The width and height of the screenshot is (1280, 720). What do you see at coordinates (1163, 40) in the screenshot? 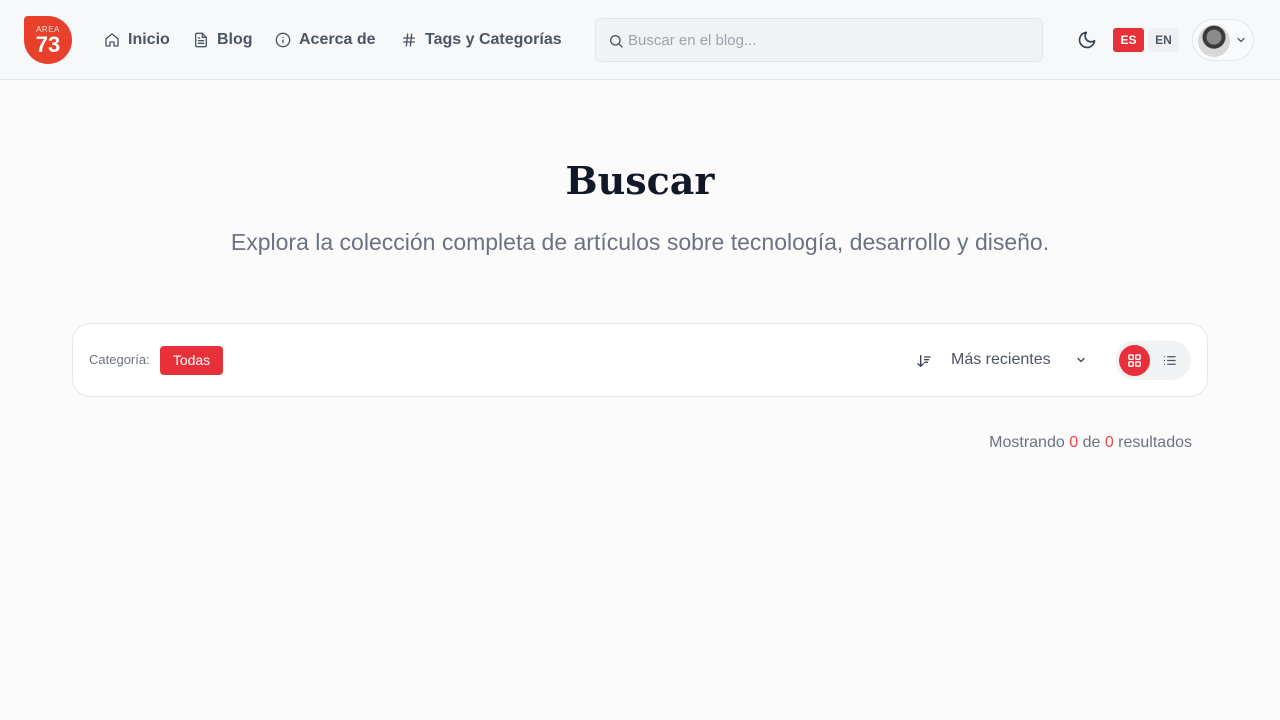
I see `language-en-button: EN` at bounding box center [1163, 40].